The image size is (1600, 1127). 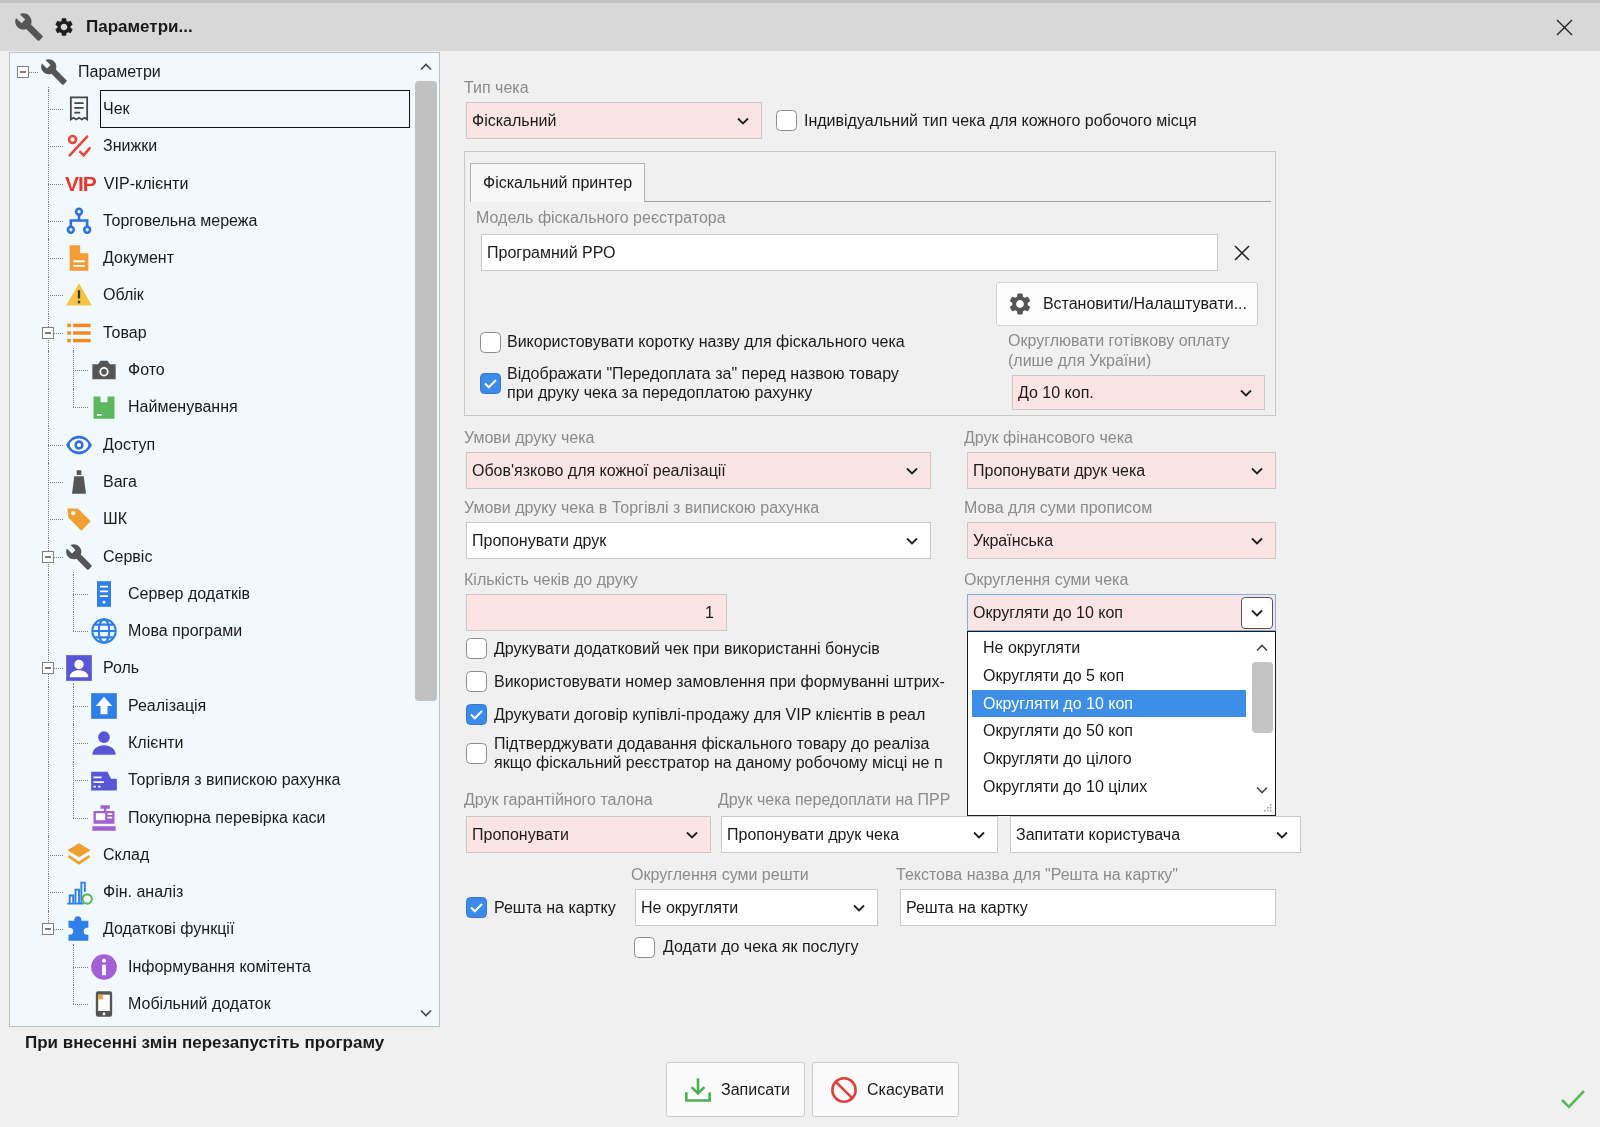 What do you see at coordinates (496, 88) in the screenshot?
I see `field-label: Тип чека` at bounding box center [496, 88].